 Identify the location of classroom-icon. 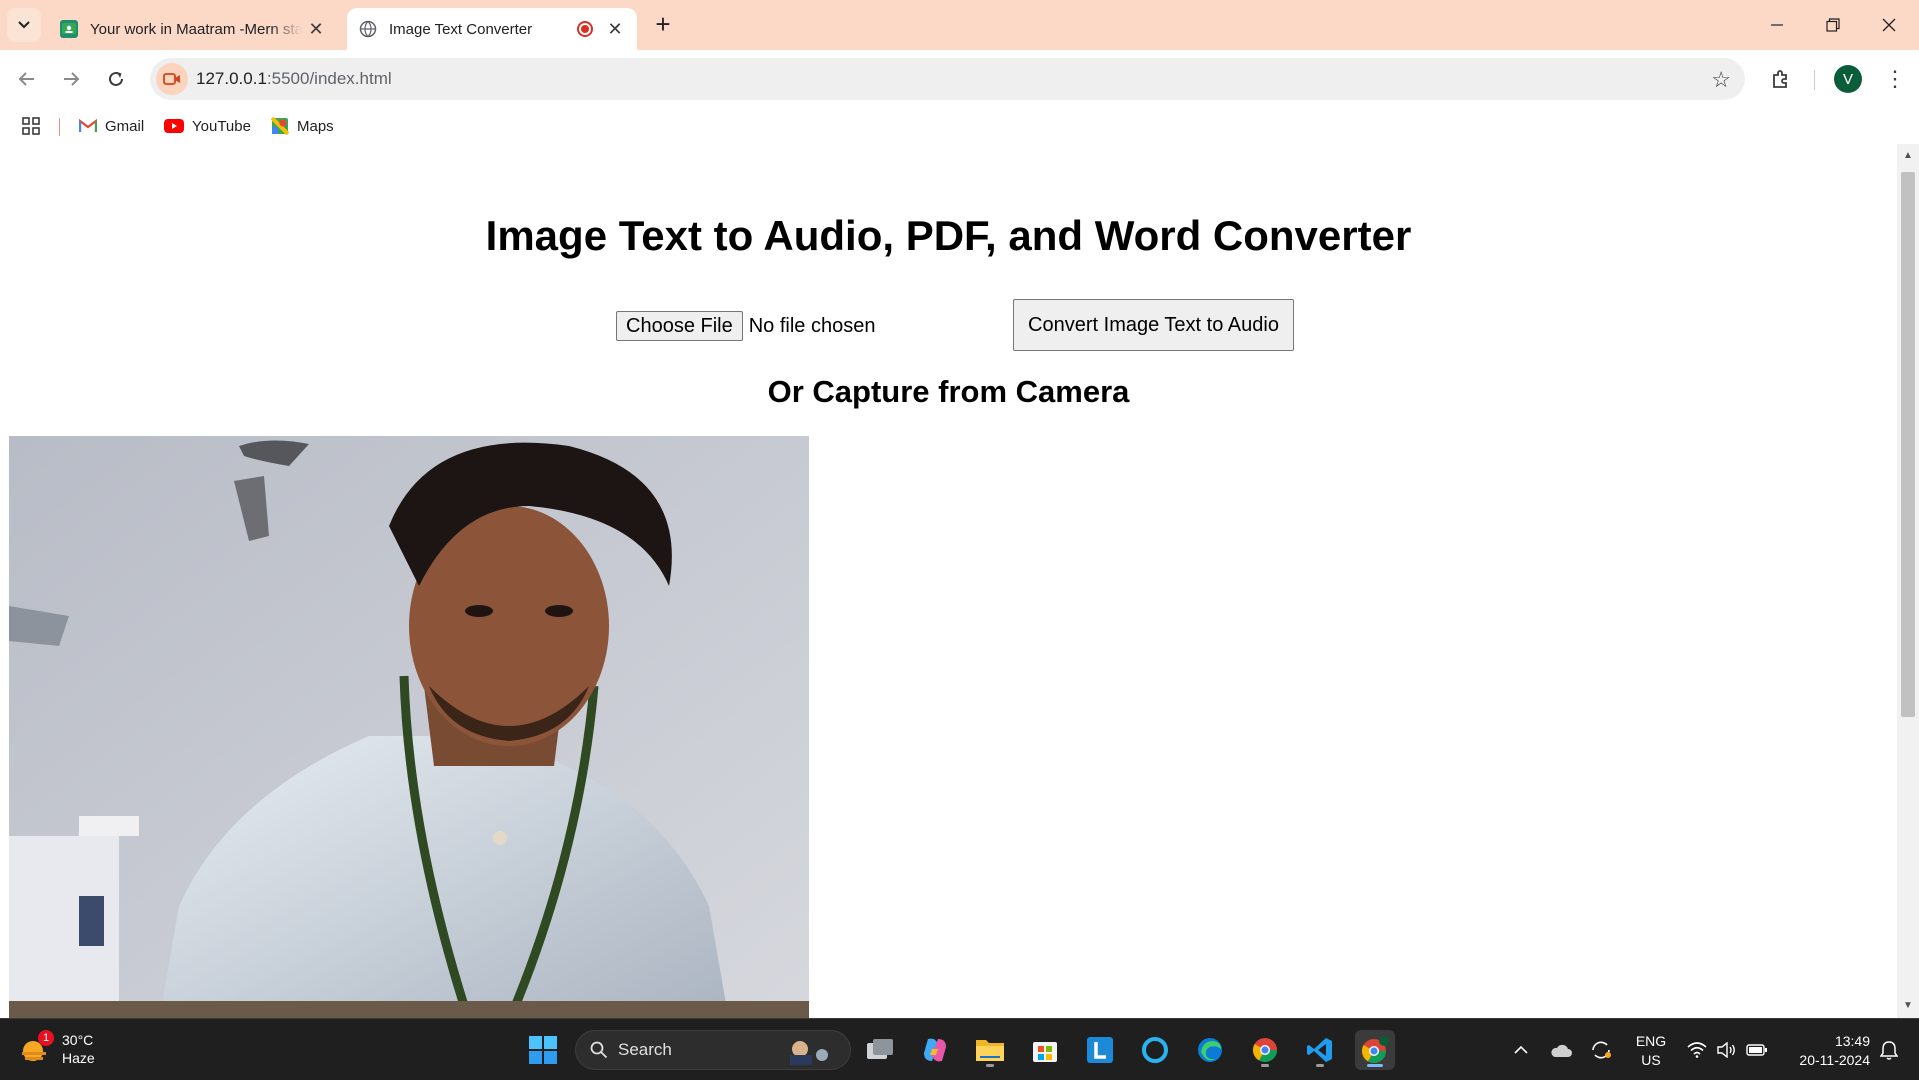
(69, 29).